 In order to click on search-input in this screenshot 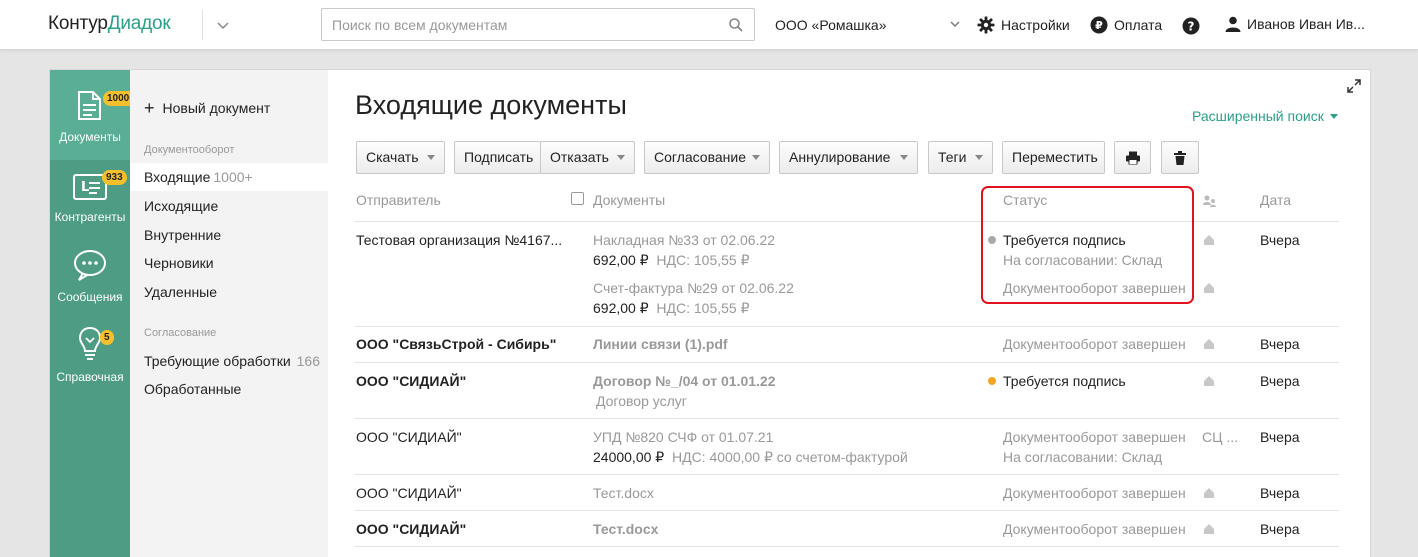, I will do `click(517, 24)`.